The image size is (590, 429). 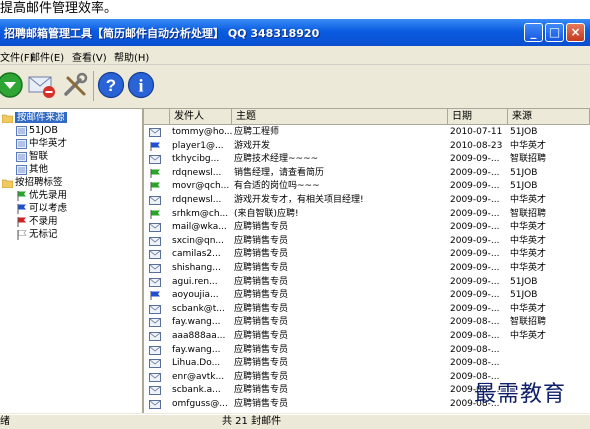 I want to click on tree-item-51job: 51JOB, so click(x=37, y=130).